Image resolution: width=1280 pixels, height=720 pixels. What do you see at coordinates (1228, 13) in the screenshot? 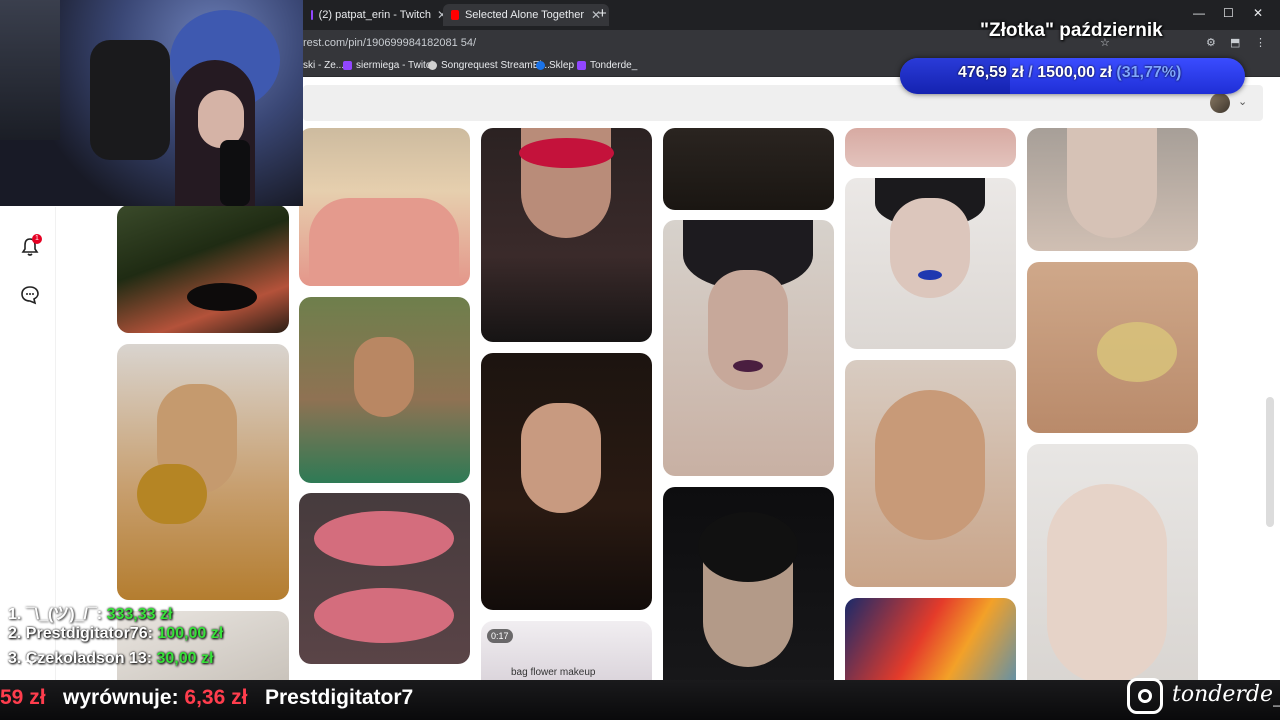
I see `maximize-icon: ☐` at bounding box center [1228, 13].